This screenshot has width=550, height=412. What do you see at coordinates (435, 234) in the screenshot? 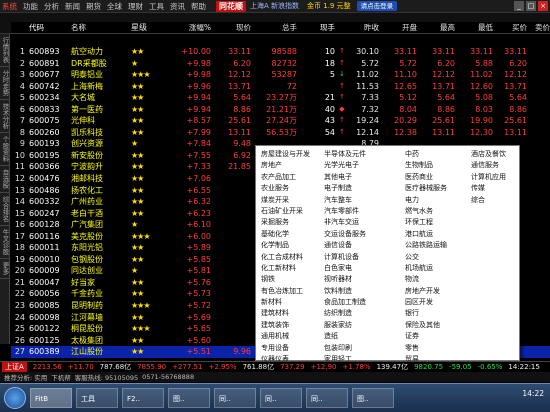
I see `industry-item: 港口航运` at bounding box center [435, 234].